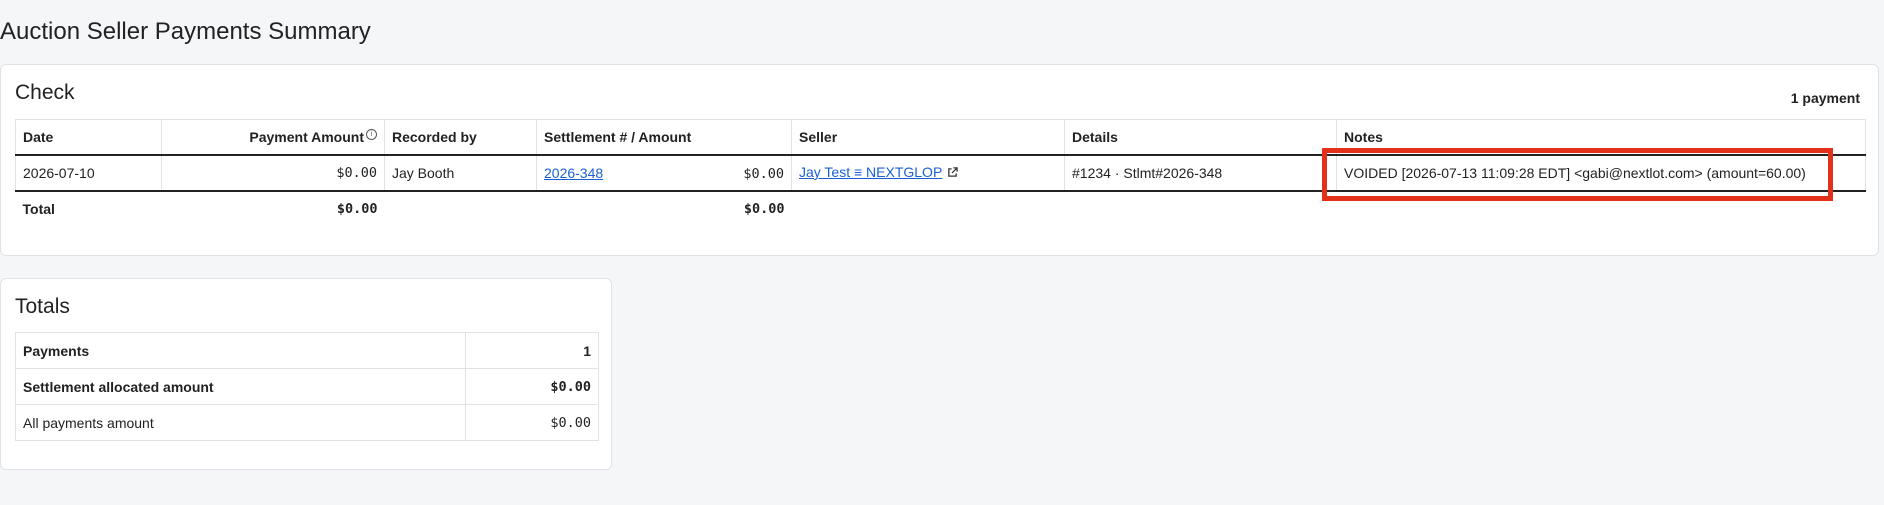  I want to click on col-header-payment-amount: Payment Amount i, so click(273, 137).